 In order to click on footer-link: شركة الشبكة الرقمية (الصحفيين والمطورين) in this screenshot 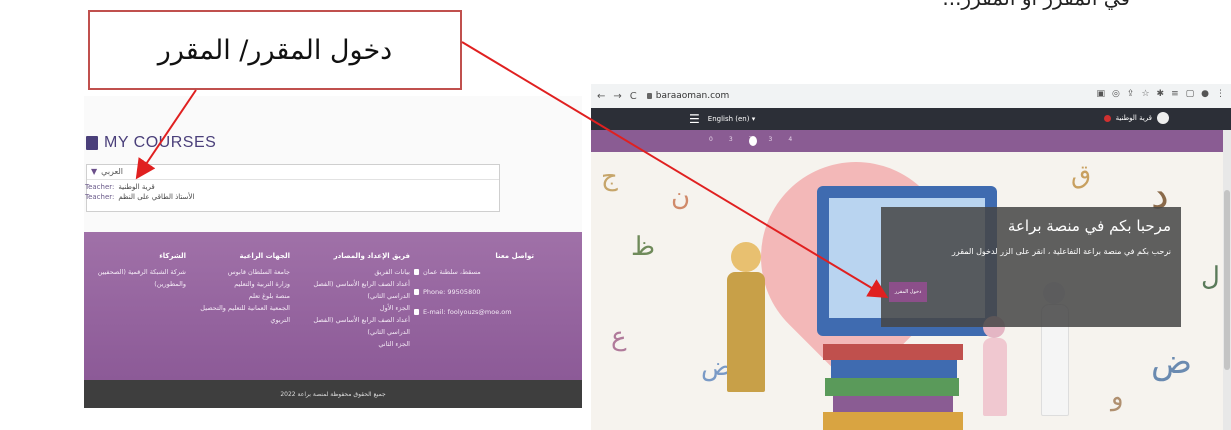, I will do `click(136, 278)`.